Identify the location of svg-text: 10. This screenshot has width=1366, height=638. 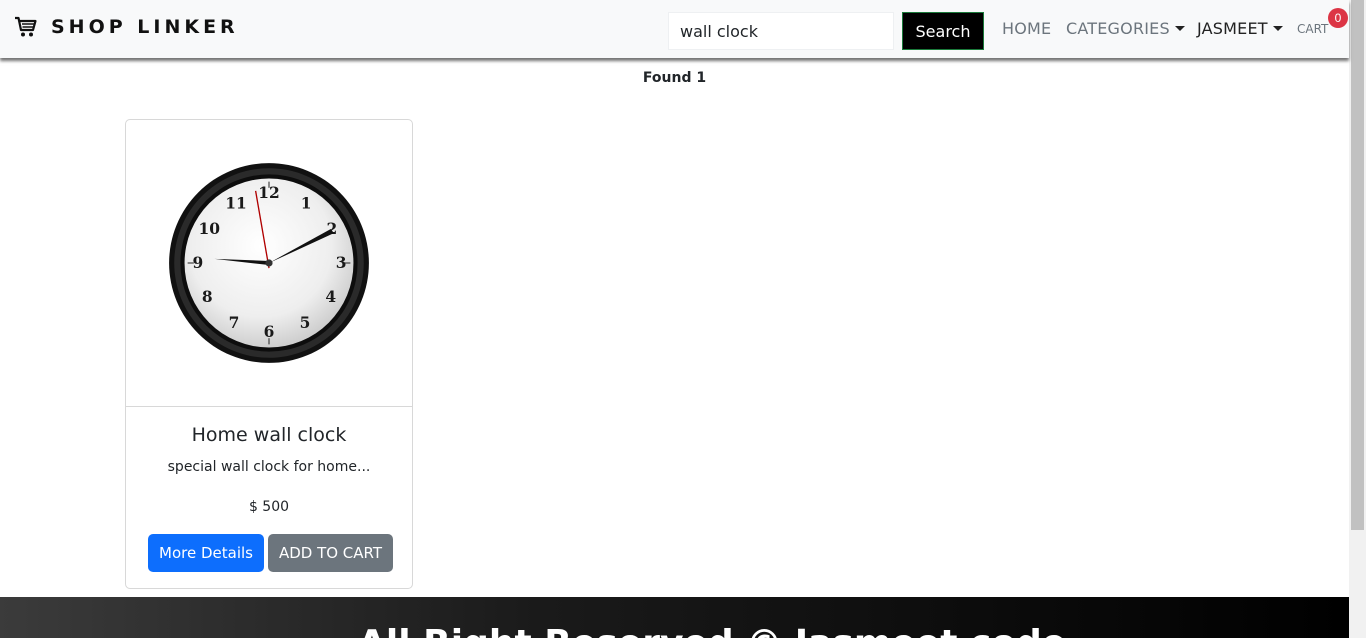
(210, 228).